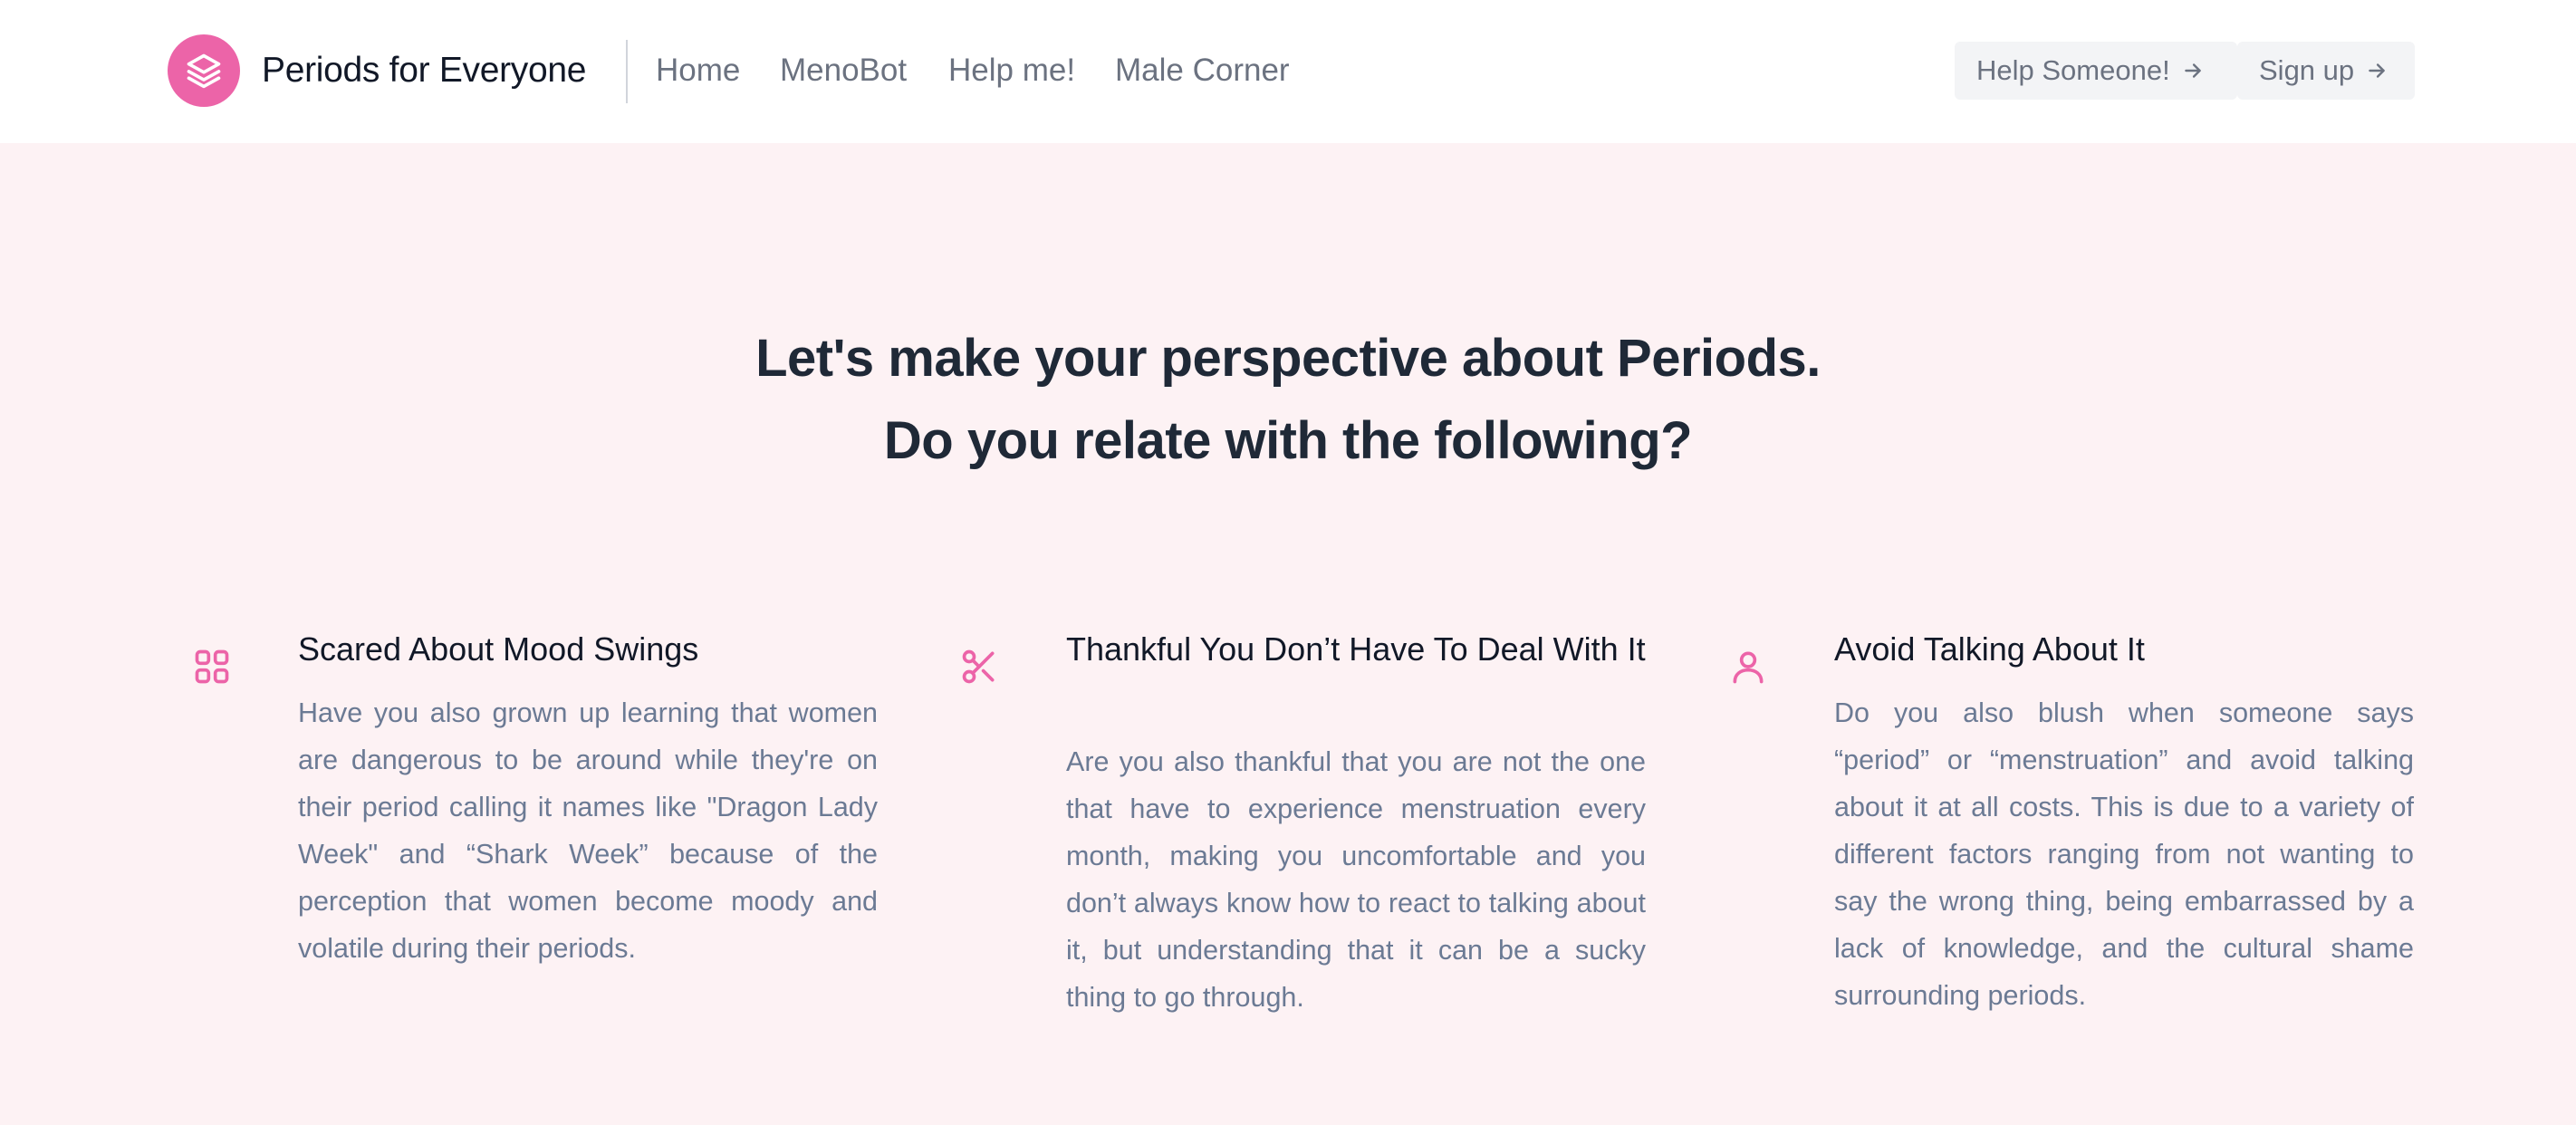 This screenshot has height=1125, width=2576. I want to click on logo, so click(204, 71).